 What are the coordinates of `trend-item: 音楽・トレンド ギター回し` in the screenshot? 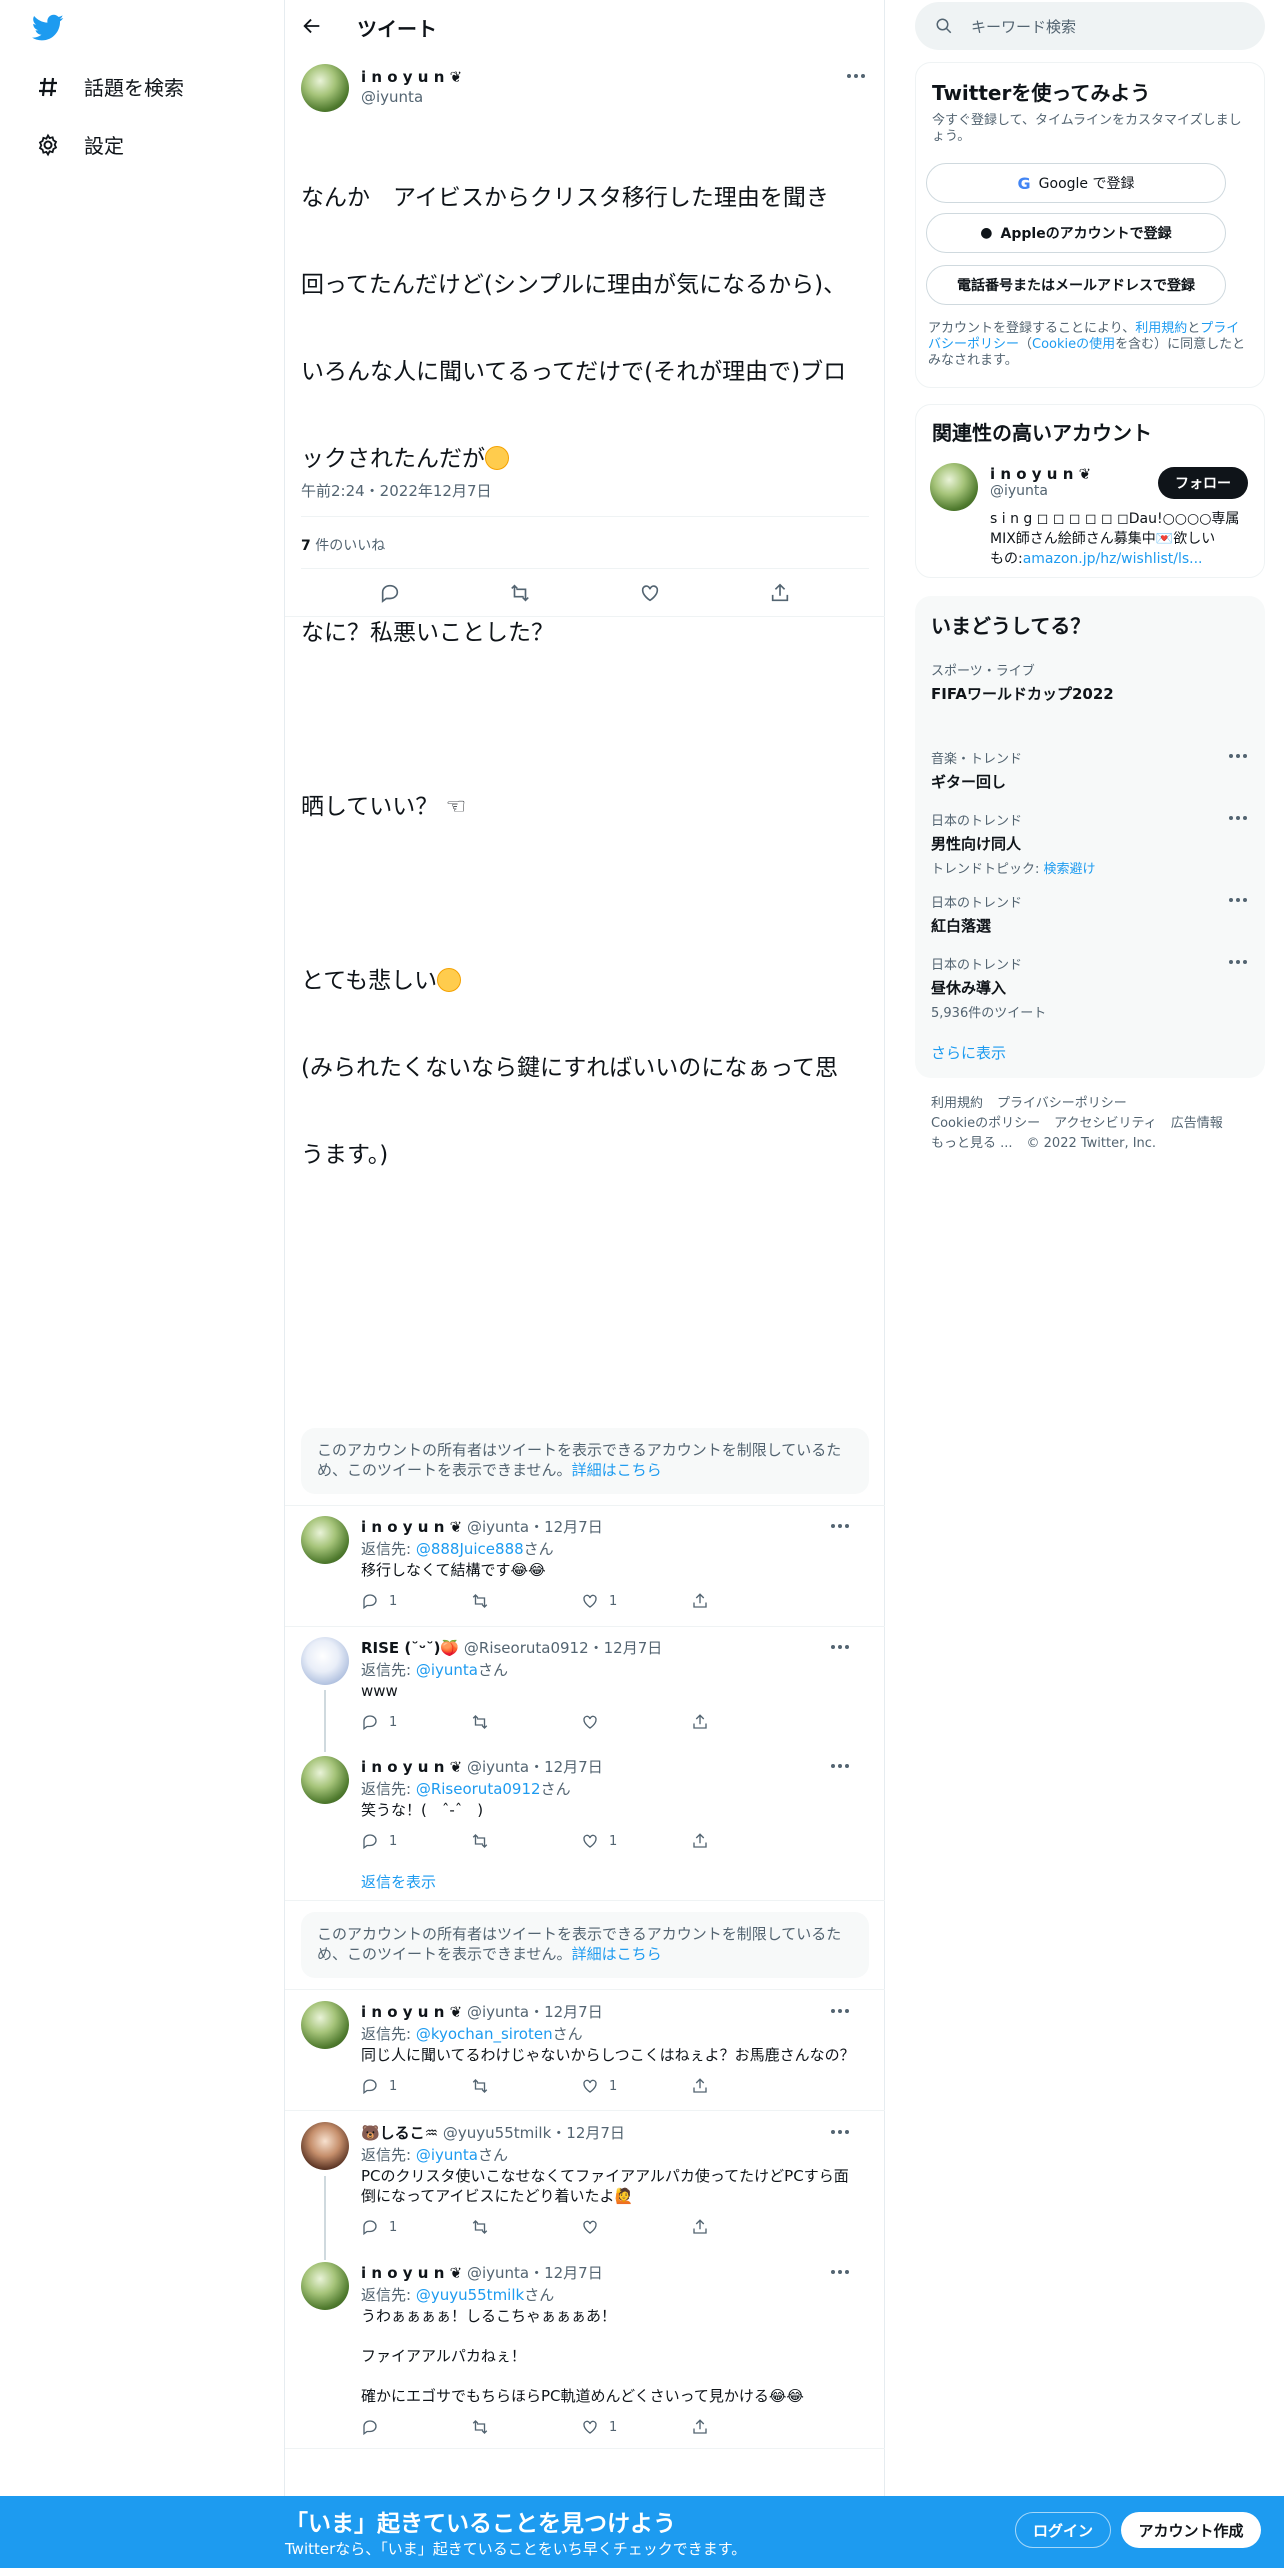 It's located at (1090, 770).